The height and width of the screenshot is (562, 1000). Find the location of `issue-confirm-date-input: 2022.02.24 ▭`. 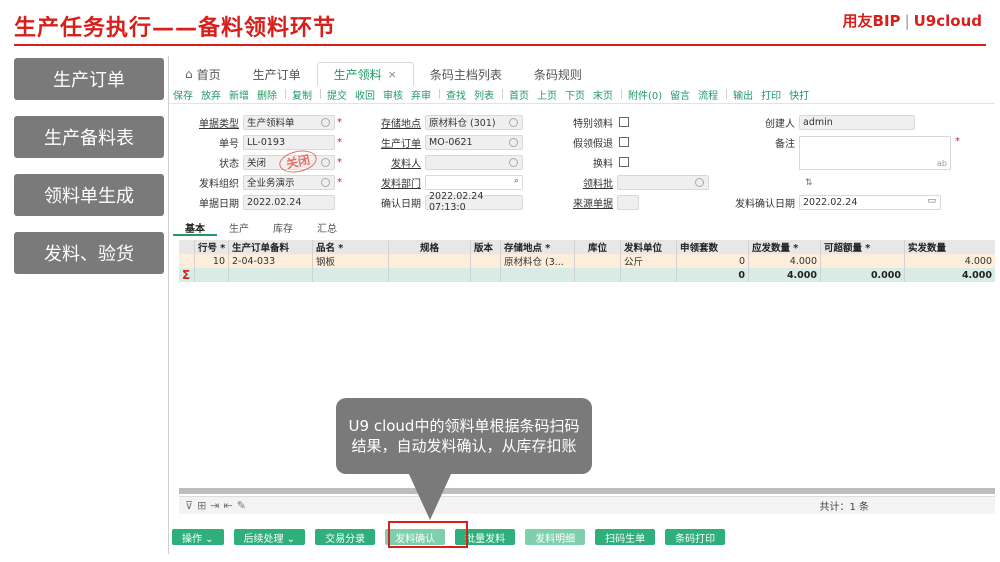

issue-confirm-date-input: 2022.02.24 ▭ is located at coordinates (870, 202).